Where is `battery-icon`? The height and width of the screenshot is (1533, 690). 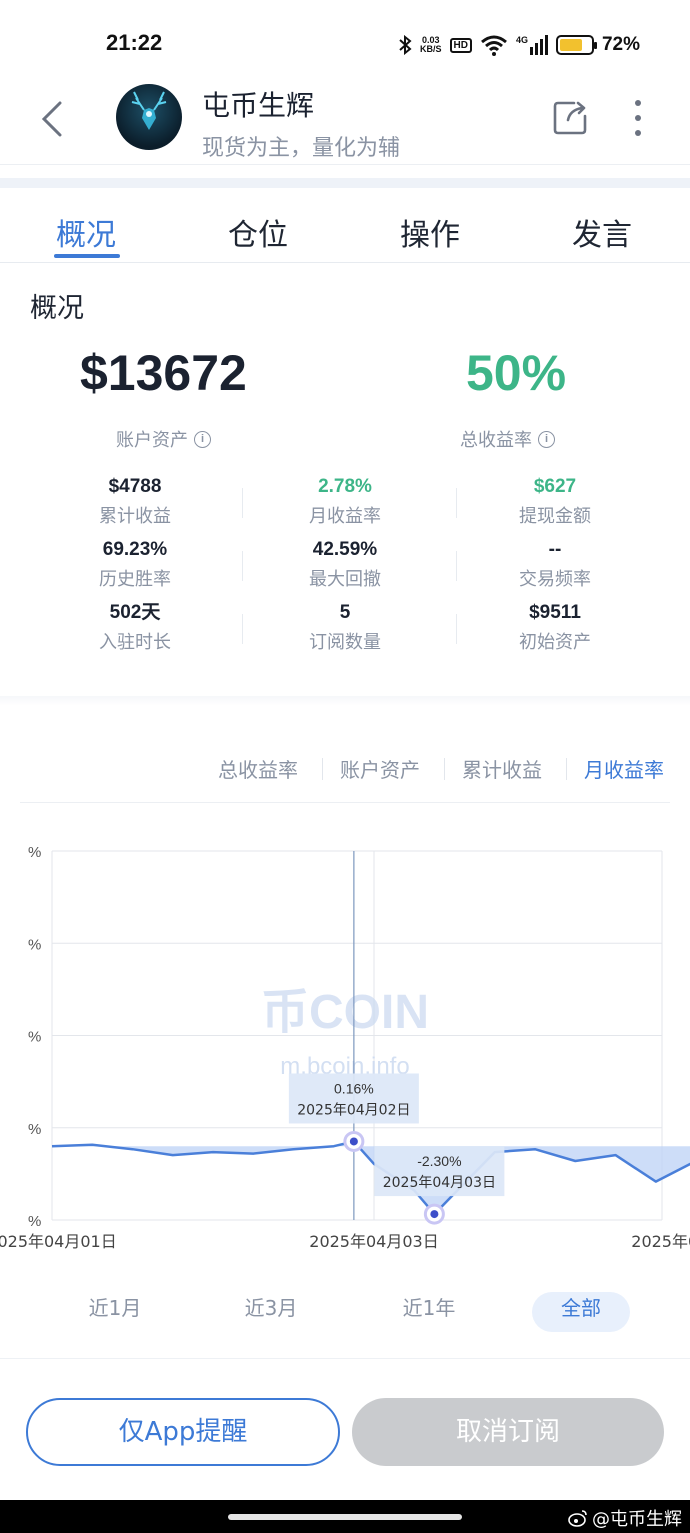 battery-icon is located at coordinates (576, 45).